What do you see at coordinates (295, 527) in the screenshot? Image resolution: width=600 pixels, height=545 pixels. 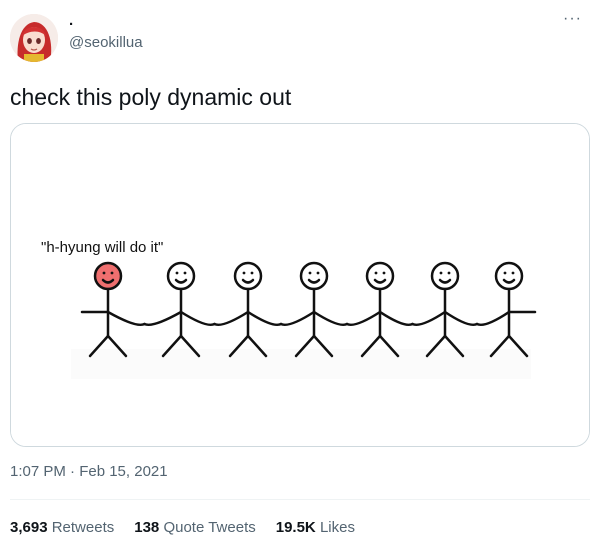 I see `likes-count: 19.5K` at bounding box center [295, 527].